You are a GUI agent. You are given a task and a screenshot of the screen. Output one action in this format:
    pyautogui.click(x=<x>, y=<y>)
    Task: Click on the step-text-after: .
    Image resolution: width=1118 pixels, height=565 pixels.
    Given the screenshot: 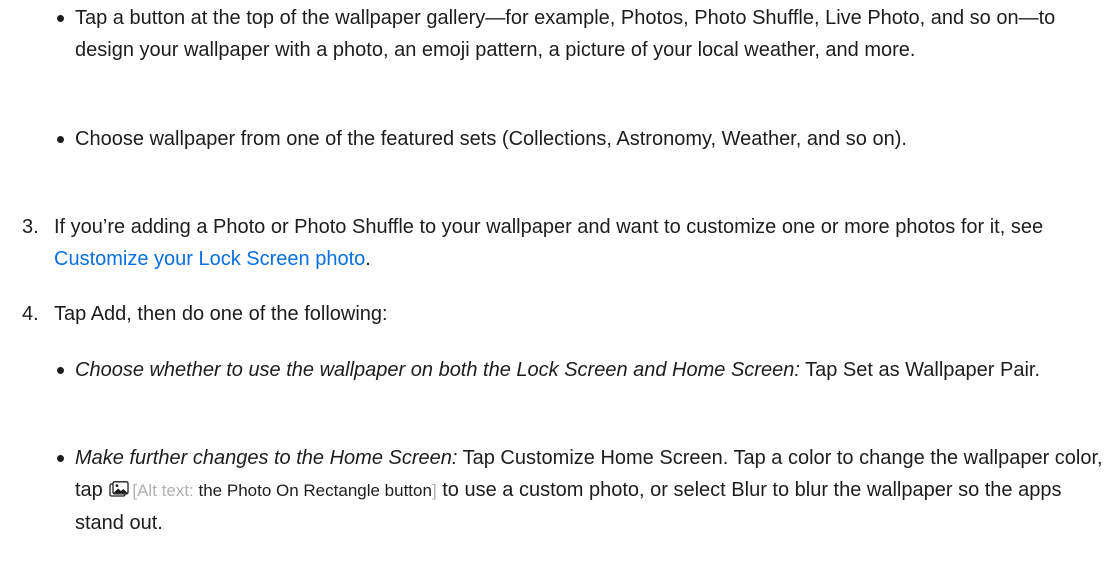 What is the action you would take?
    pyautogui.click(x=368, y=259)
    